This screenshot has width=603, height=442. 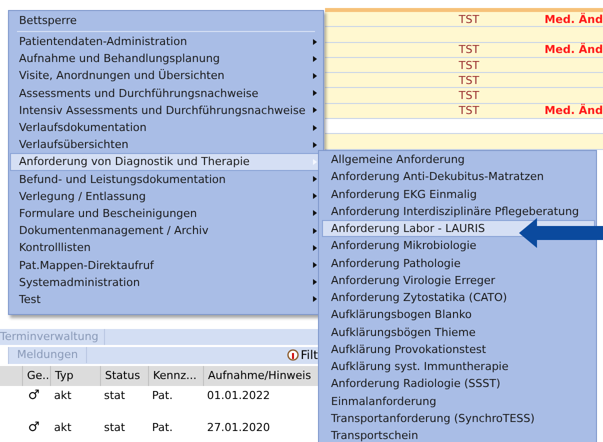 What do you see at coordinates (166, 93) in the screenshot?
I see `menu-item: Assessments und Durchführungsnachweise` at bounding box center [166, 93].